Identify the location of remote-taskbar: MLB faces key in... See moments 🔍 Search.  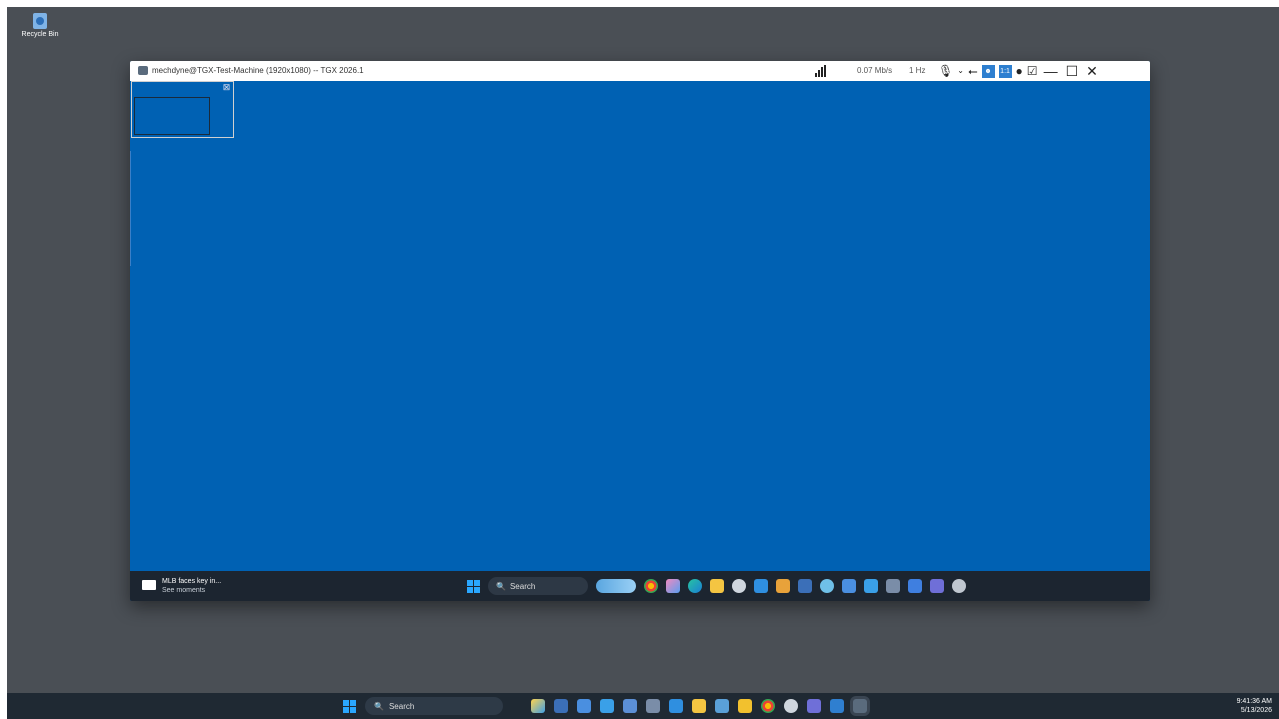
(640, 586).